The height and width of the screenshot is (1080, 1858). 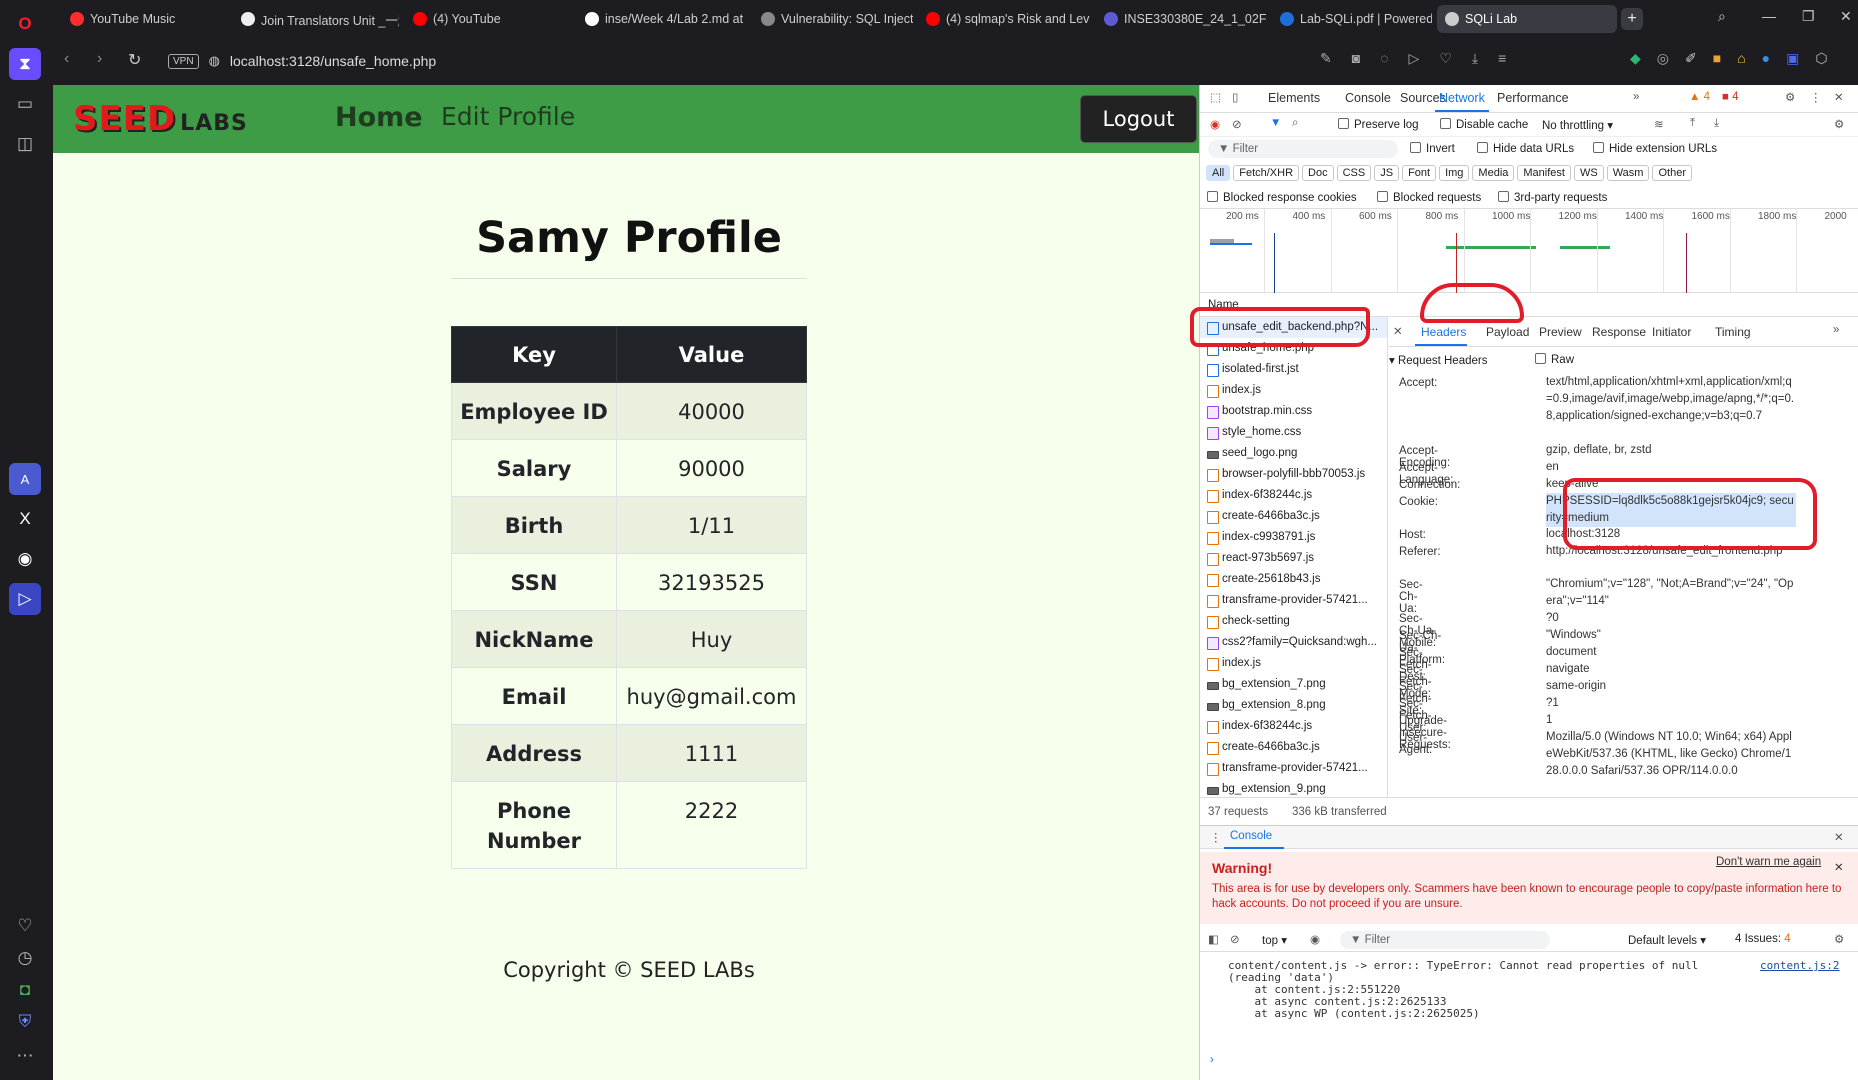 What do you see at coordinates (1432, 148) in the screenshot?
I see `invert-checkbox: Invert` at bounding box center [1432, 148].